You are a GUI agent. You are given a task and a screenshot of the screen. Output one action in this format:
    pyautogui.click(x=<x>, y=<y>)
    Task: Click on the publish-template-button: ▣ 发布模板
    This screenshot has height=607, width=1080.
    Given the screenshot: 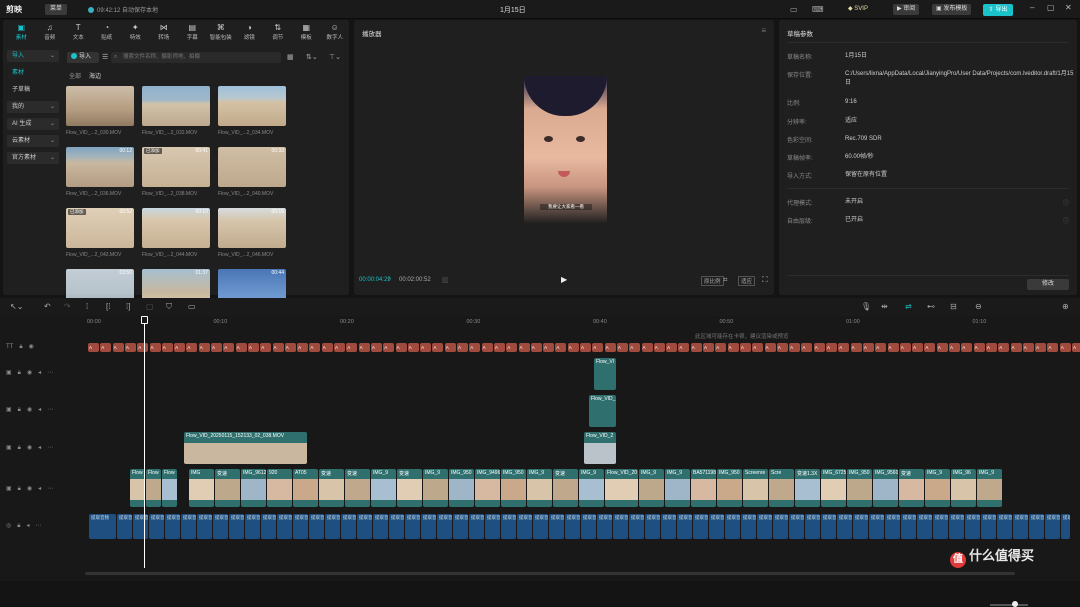 What is the action you would take?
    pyautogui.click(x=952, y=9)
    